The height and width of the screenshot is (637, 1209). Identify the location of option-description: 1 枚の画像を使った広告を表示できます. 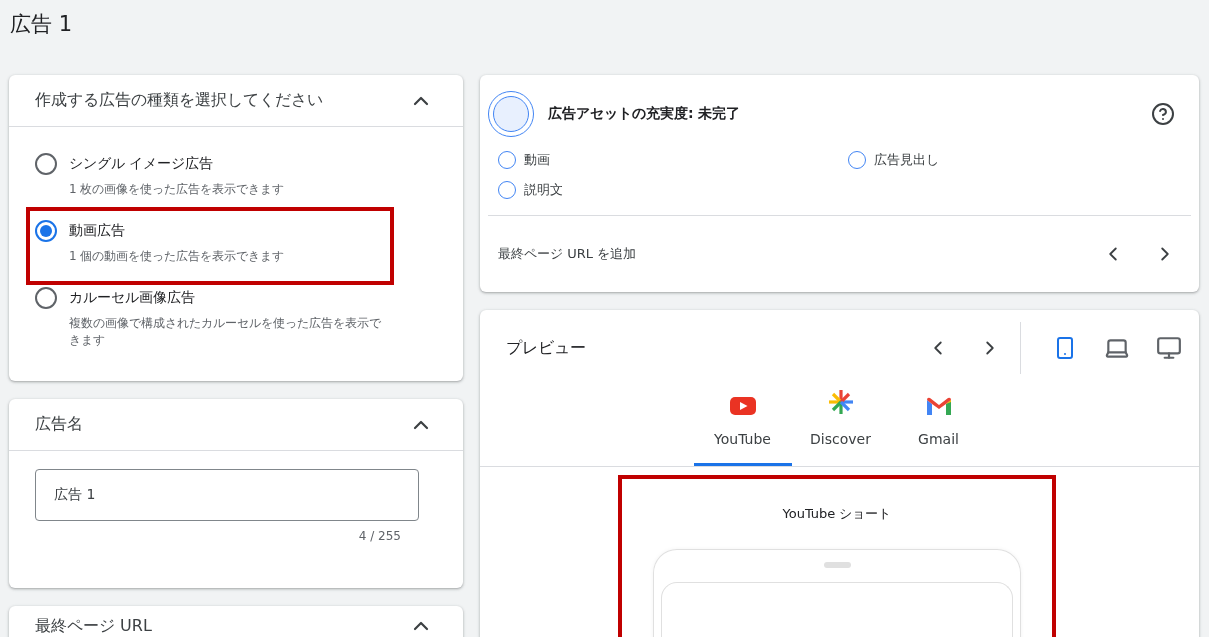
(177, 189).